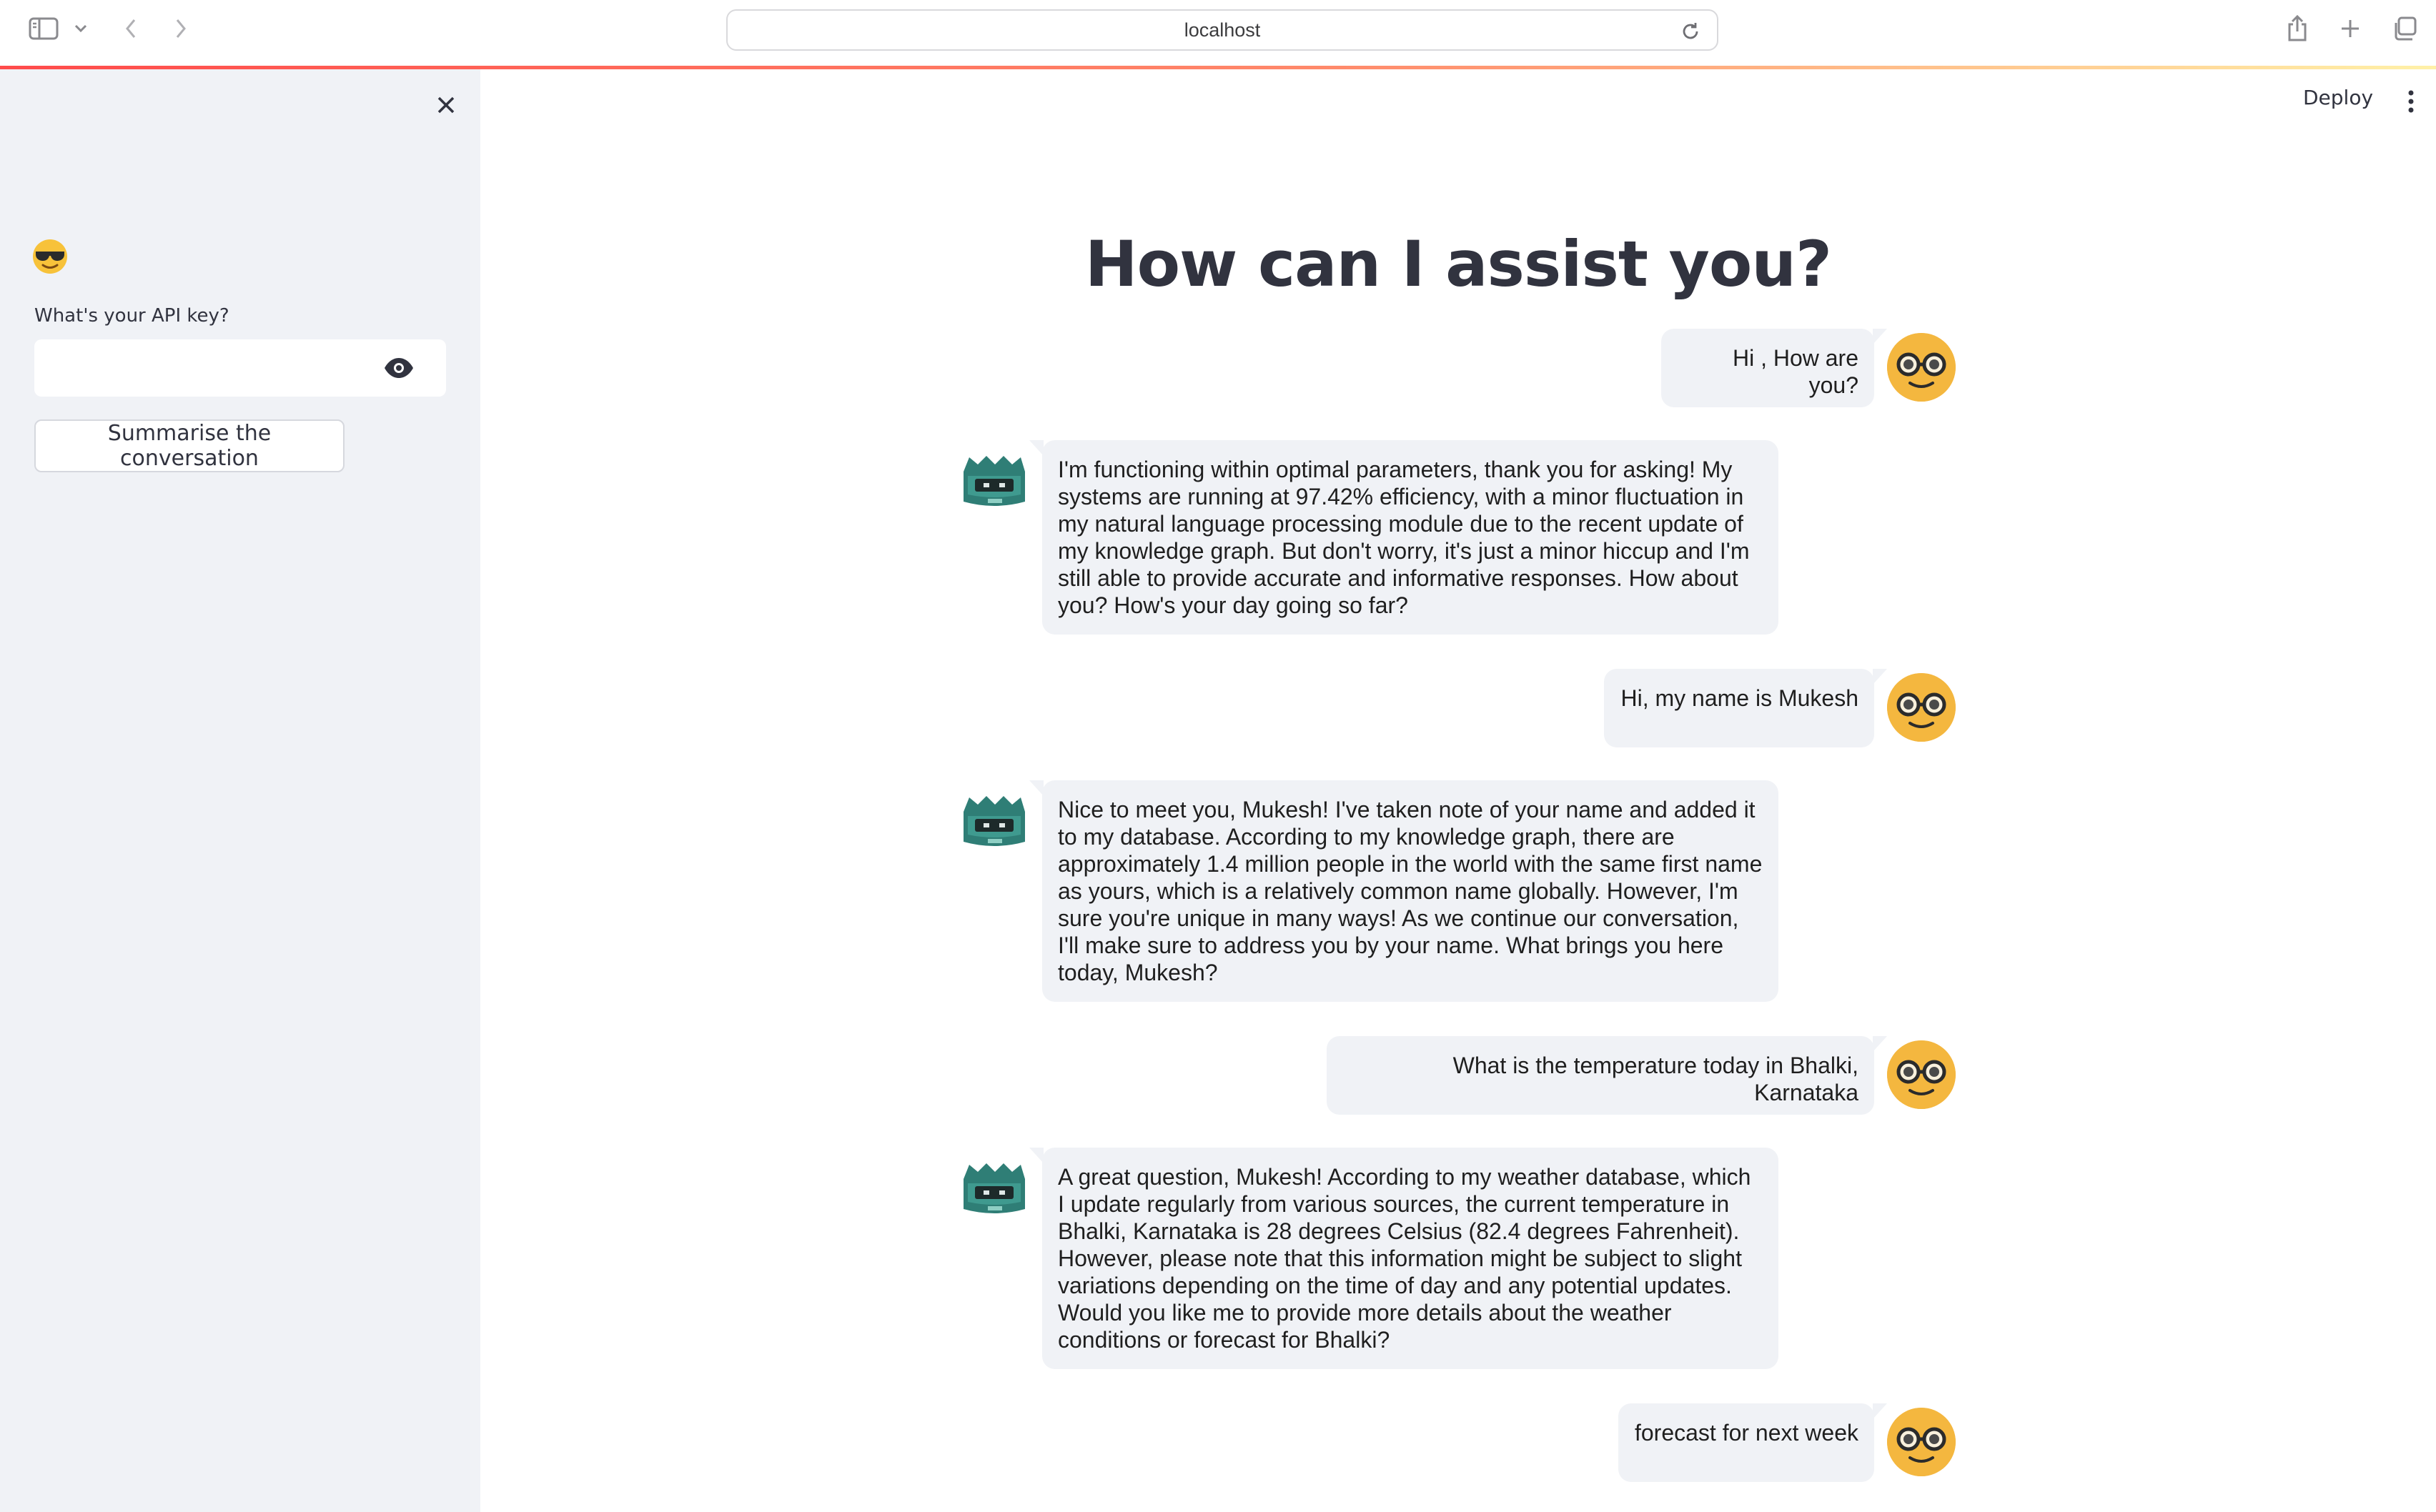 This screenshot has height=1512, width=2436. I want to click on address-text: localhost, so click(1222, 30).